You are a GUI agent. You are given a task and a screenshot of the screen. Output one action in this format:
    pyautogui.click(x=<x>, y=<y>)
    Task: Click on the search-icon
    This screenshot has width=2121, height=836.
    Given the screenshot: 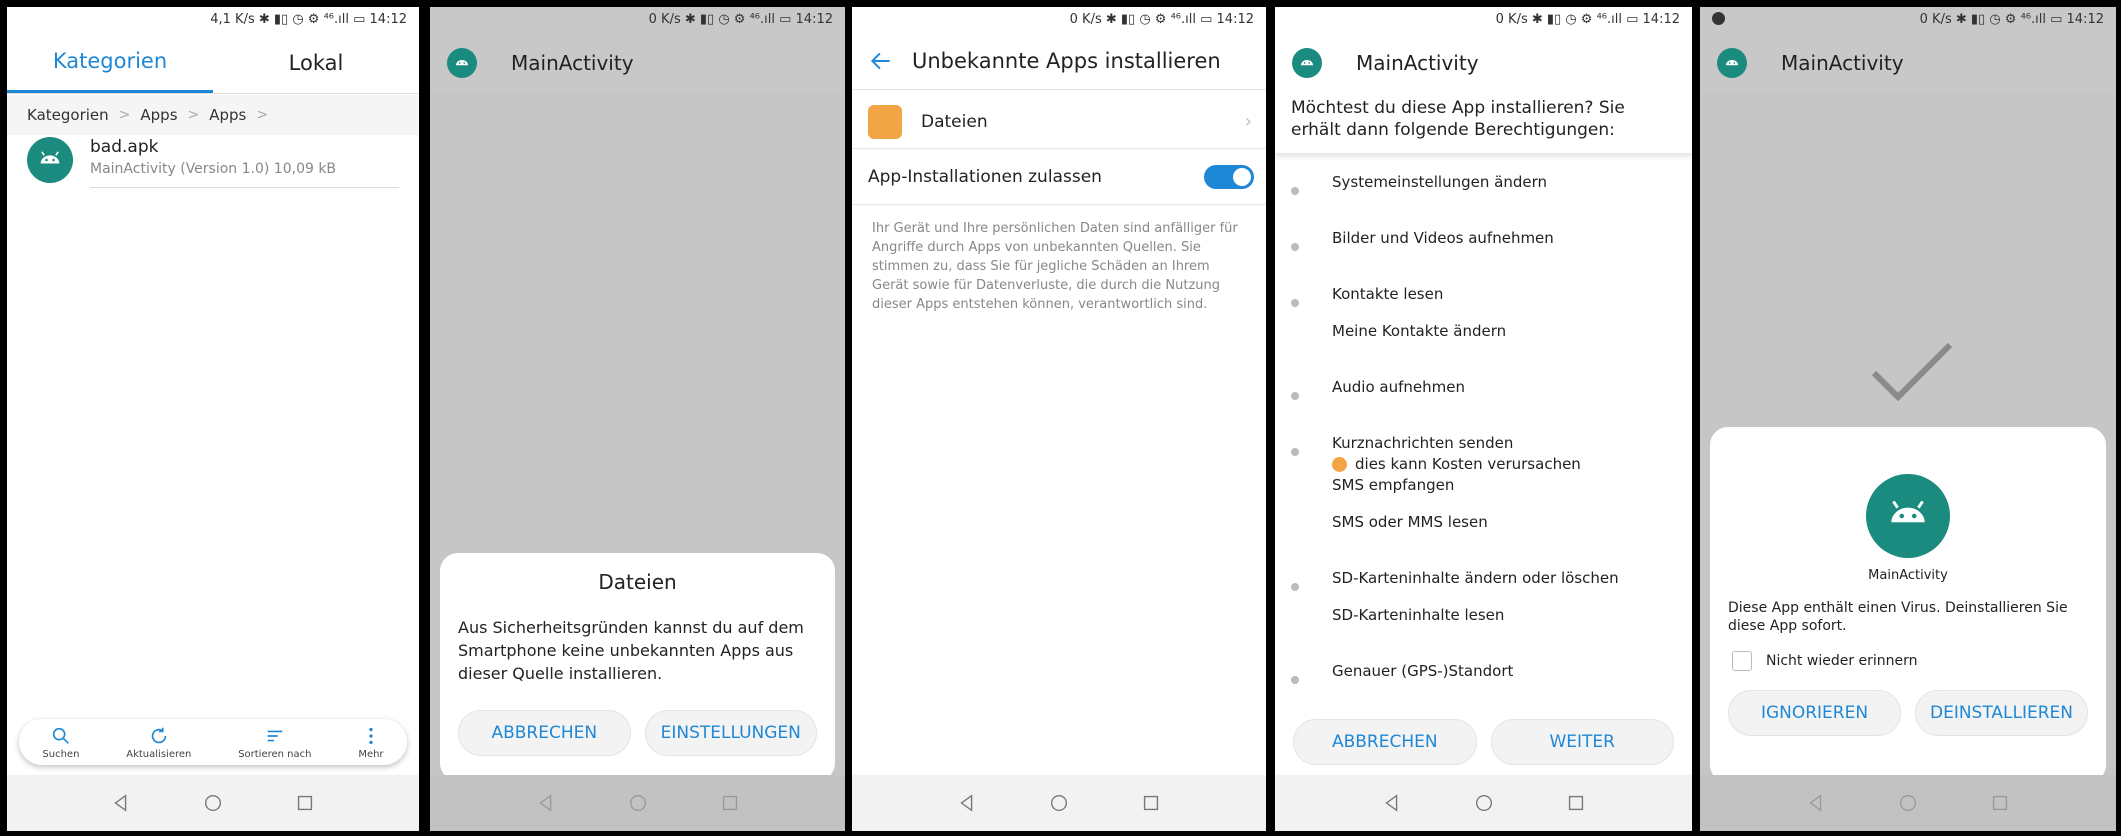 What is the action you would take?
    pyautogui.click(x=60, y=735)
    